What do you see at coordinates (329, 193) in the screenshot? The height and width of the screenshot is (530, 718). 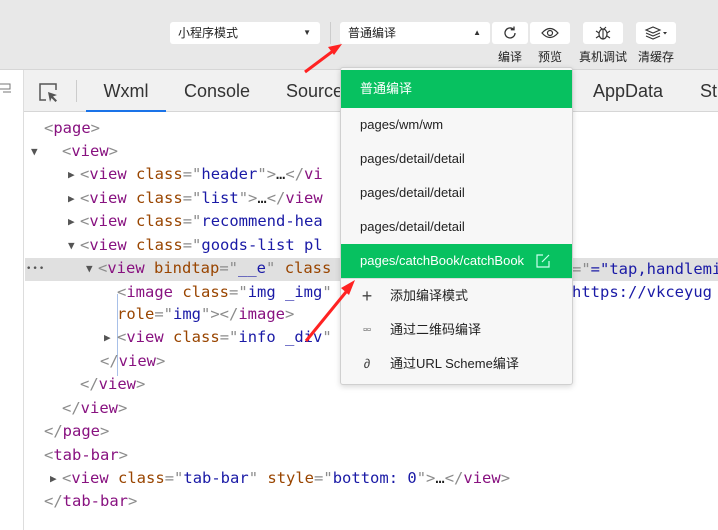 I see `annotation-arrows` at bounding box center [329, 193].